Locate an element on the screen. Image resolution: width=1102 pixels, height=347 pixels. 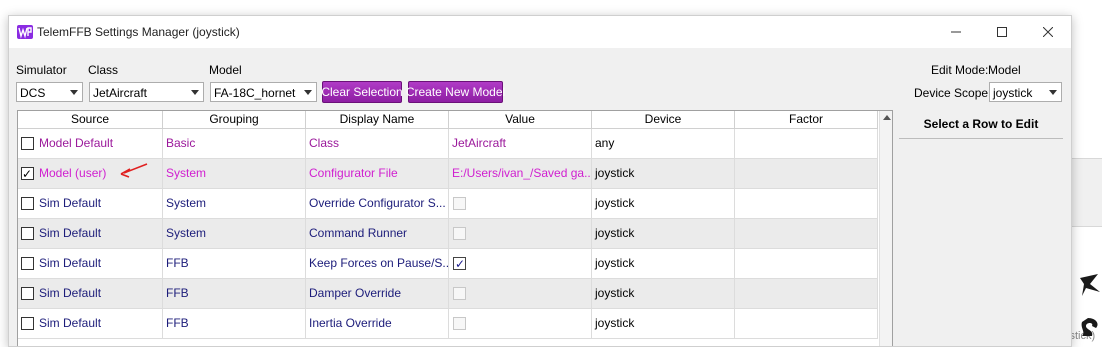
background-app: ystick) is located at coordinates (1083, 171).